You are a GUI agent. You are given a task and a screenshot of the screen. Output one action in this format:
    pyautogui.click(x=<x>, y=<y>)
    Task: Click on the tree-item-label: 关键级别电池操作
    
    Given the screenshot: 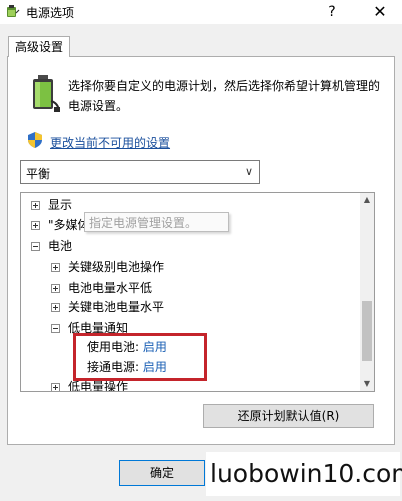 What is the action you would take?
    pyautogui.click(x=116, y=267)
    